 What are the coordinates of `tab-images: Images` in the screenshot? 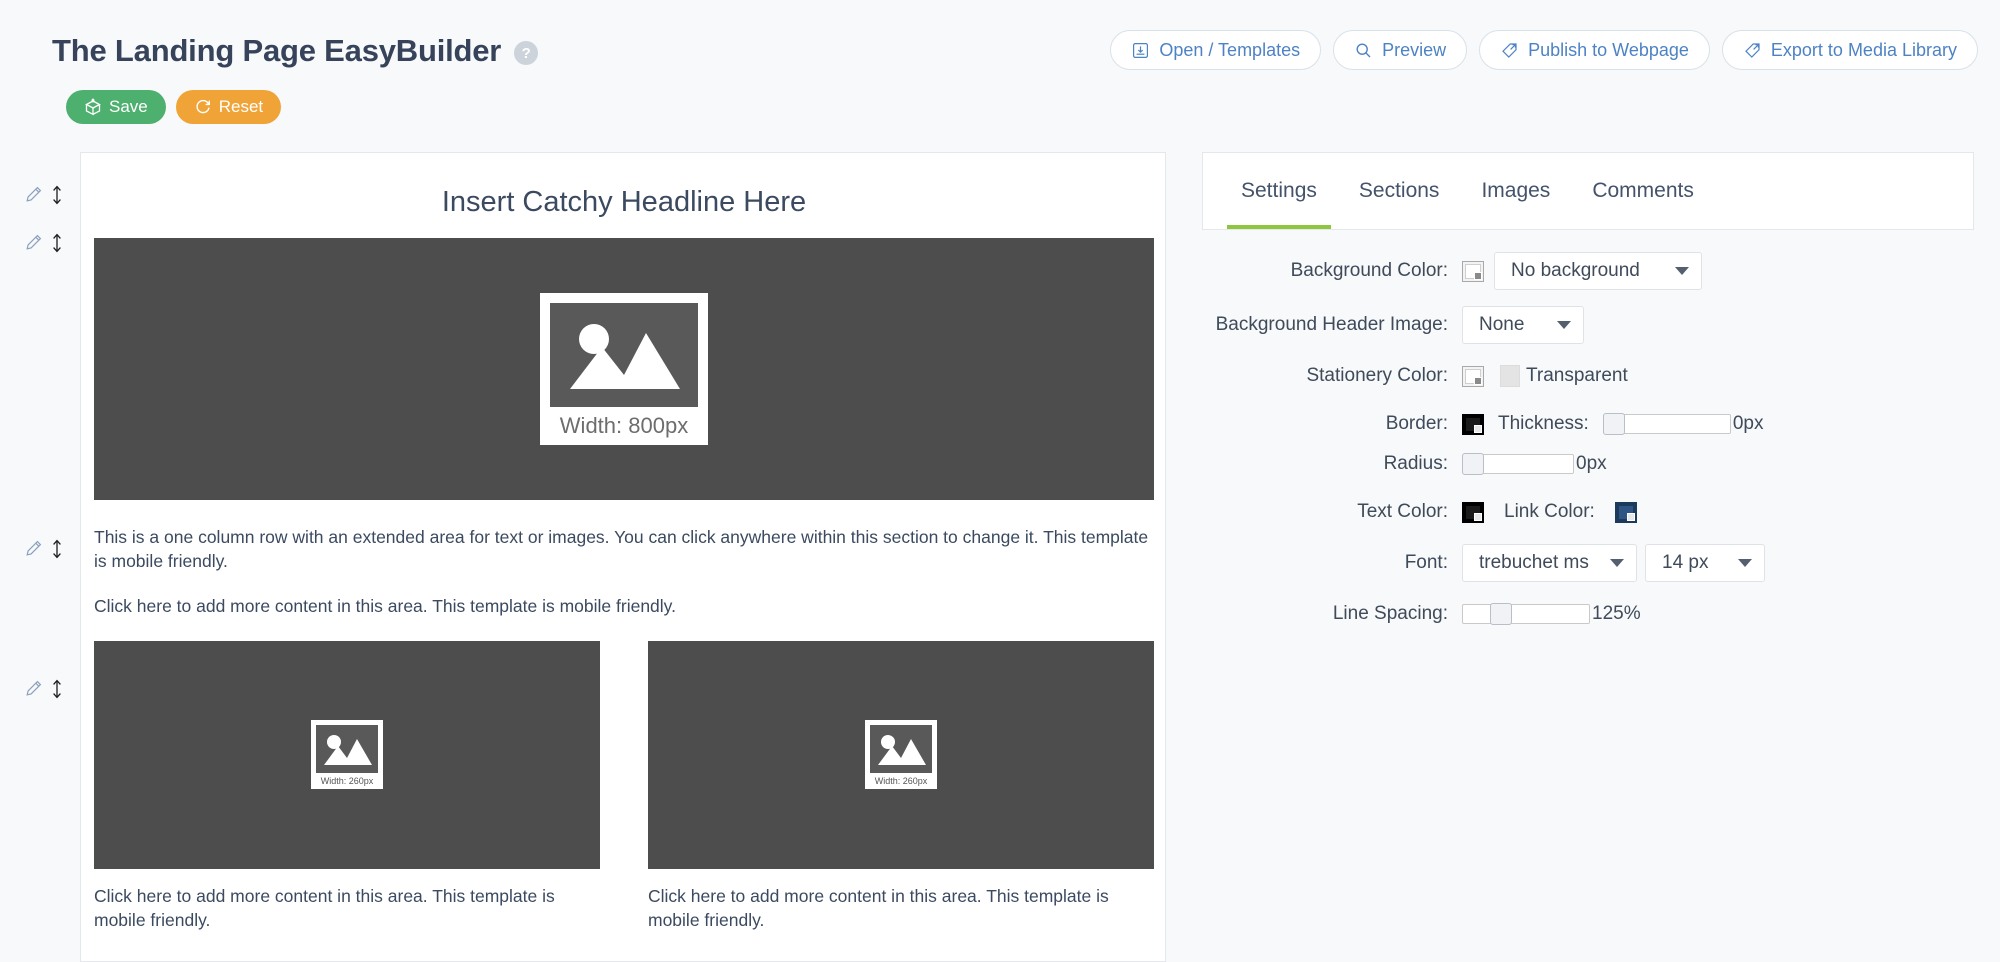 It's located at (1515, 191).